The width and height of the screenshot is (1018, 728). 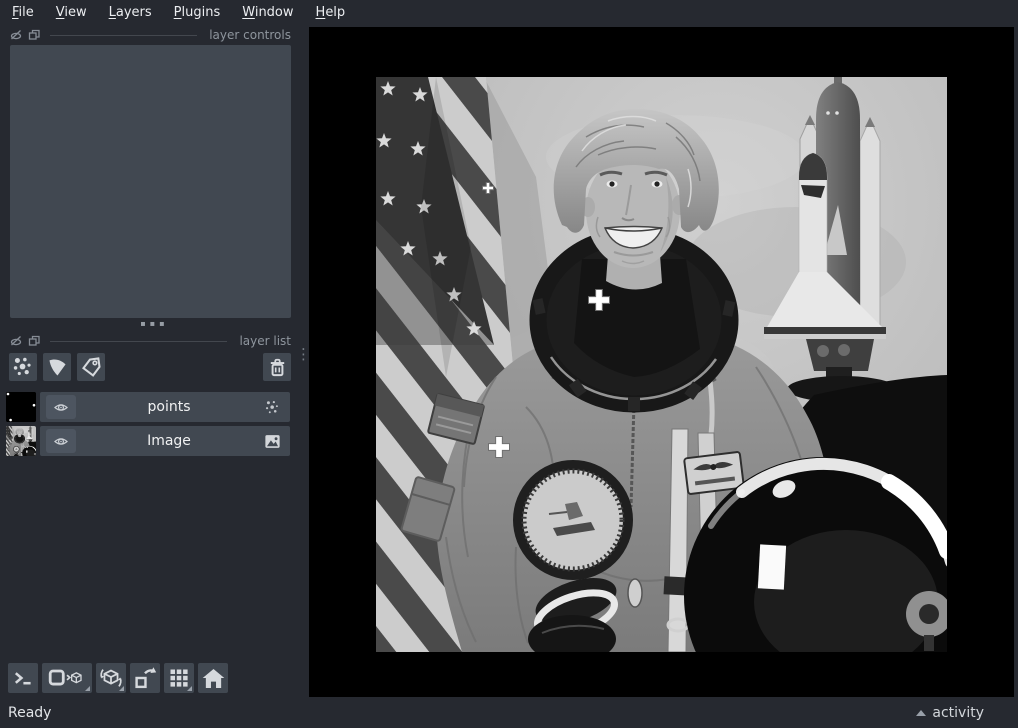 What do you see at coordinates (150, 181) in the screenshot?
I see `layer-controls-panel` at bounding box center [150, 181].